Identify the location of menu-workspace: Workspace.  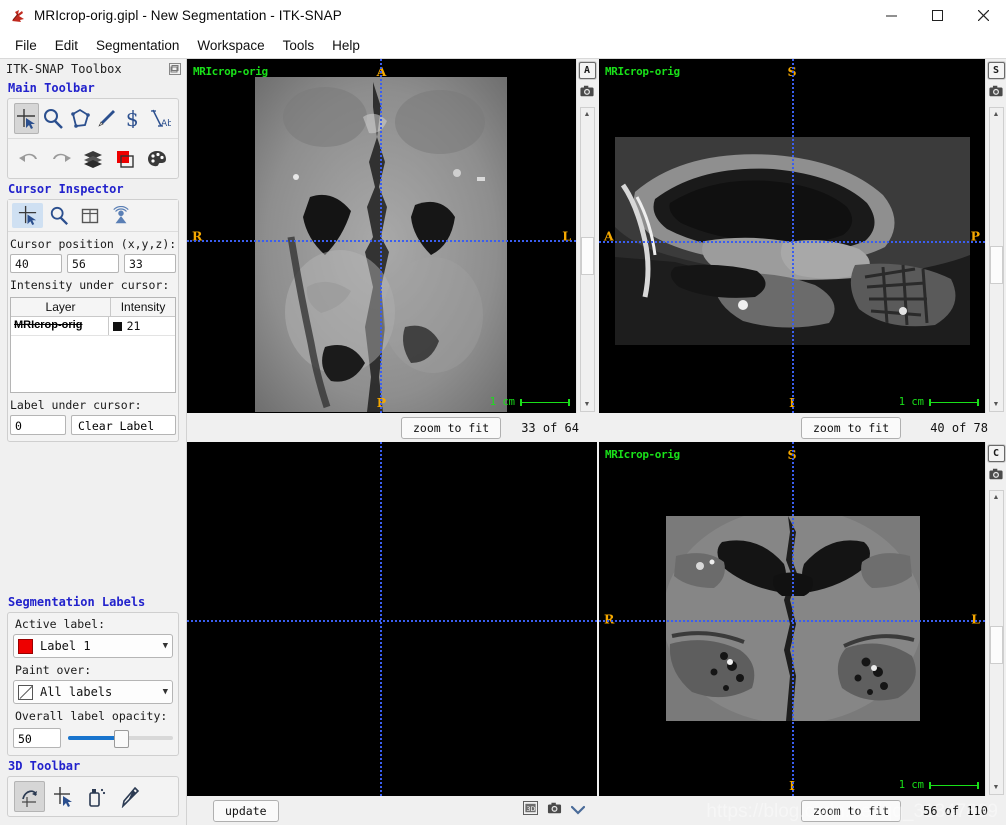
(230, 45).